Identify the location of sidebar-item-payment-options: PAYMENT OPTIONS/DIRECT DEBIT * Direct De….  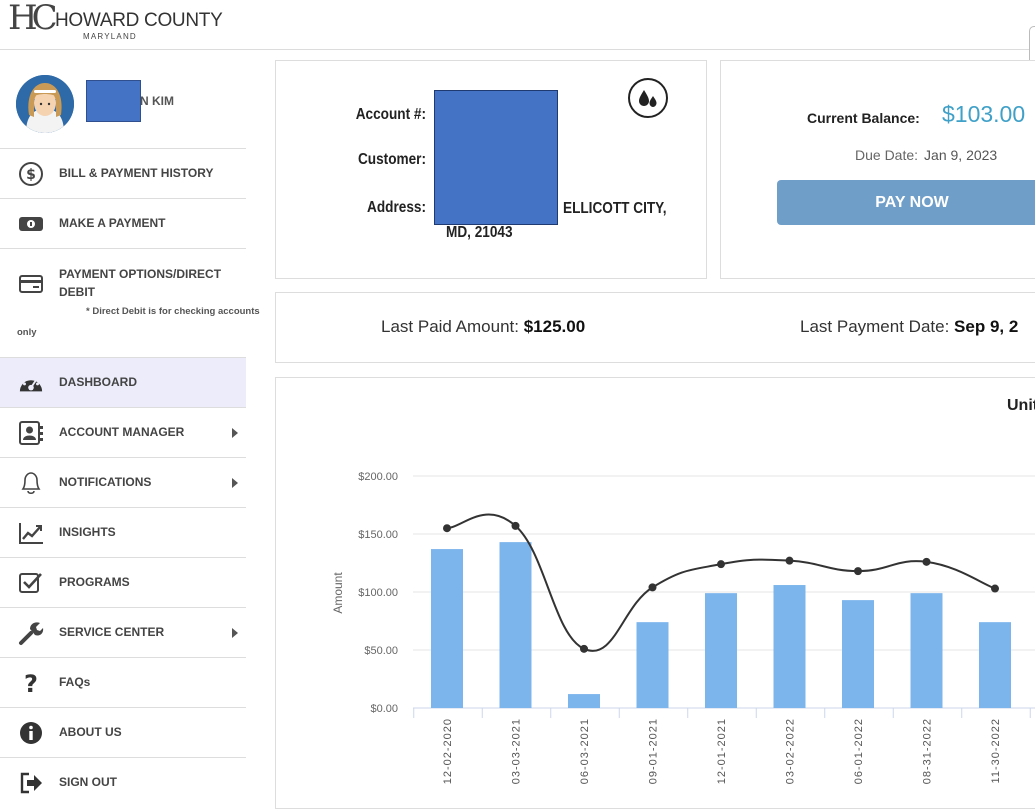
(130, 303).